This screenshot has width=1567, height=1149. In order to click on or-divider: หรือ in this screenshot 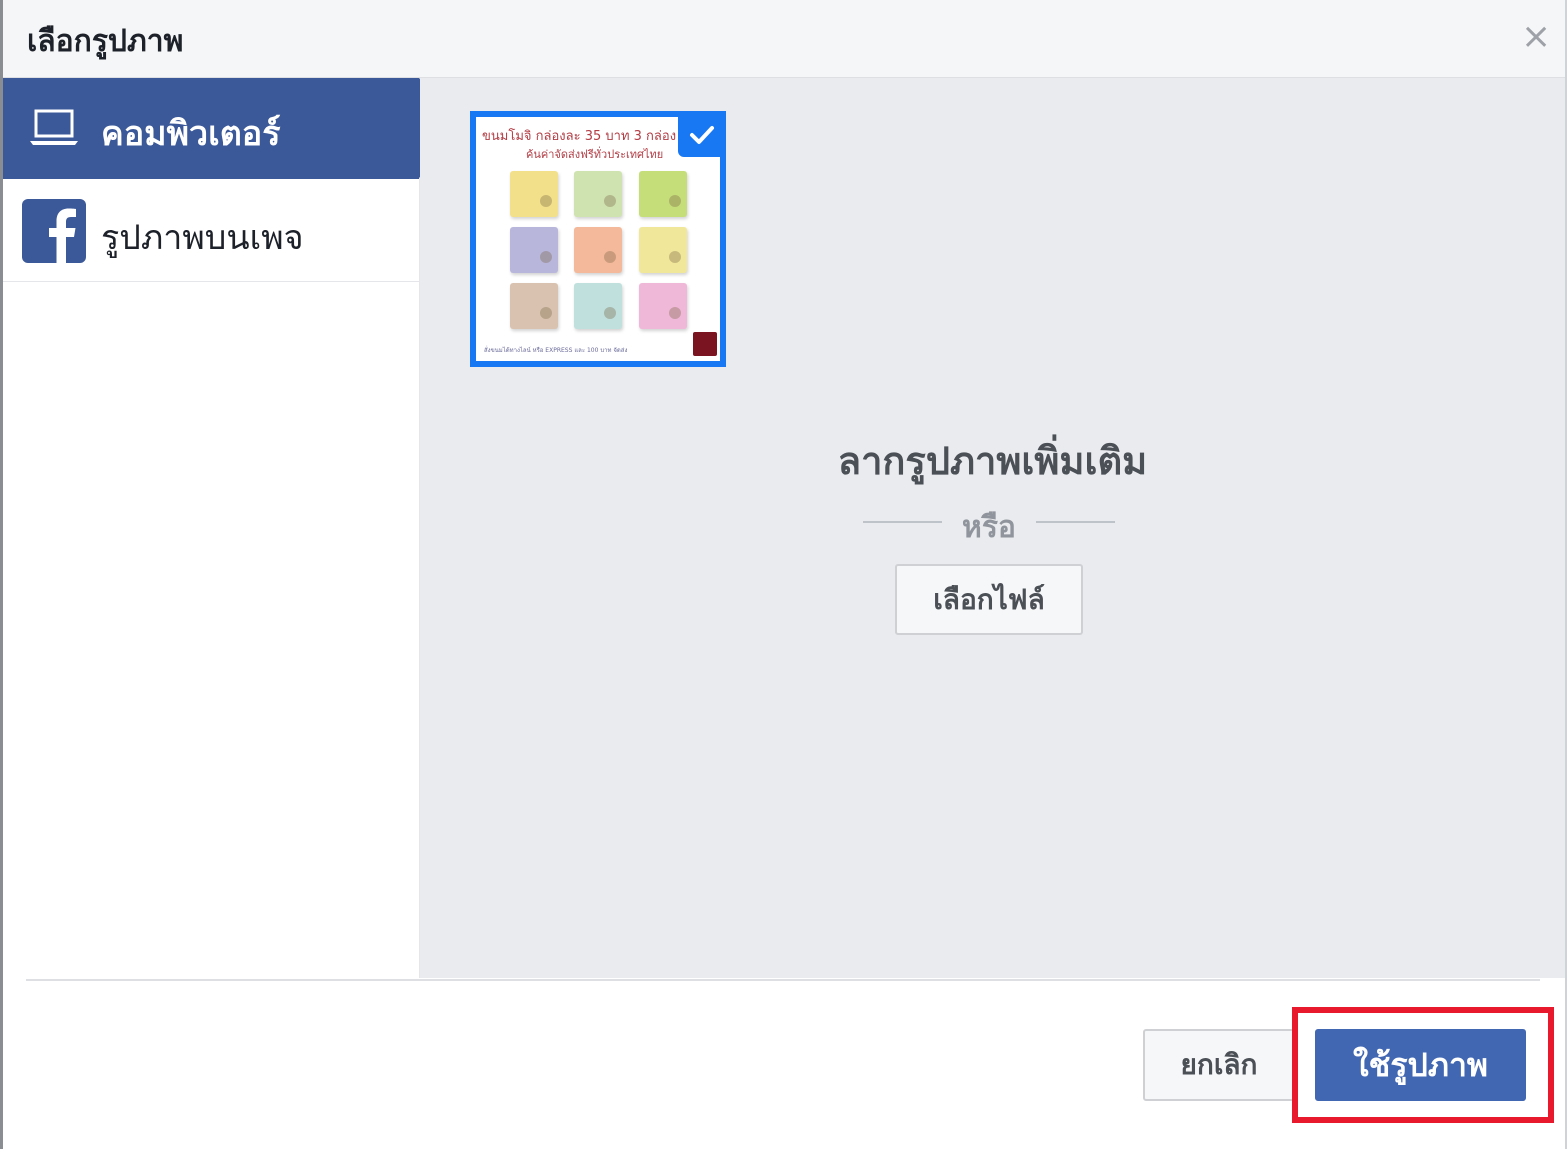, I will do `click(989, 523)`.